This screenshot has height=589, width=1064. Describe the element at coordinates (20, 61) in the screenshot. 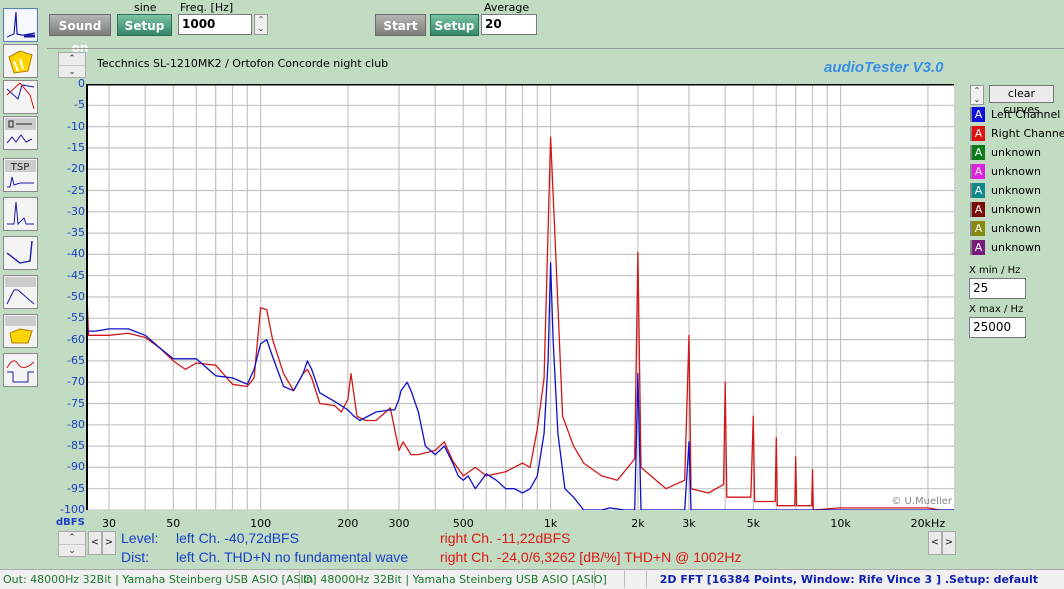

I see `sidebar-item-loudspeaker-box` at that location.